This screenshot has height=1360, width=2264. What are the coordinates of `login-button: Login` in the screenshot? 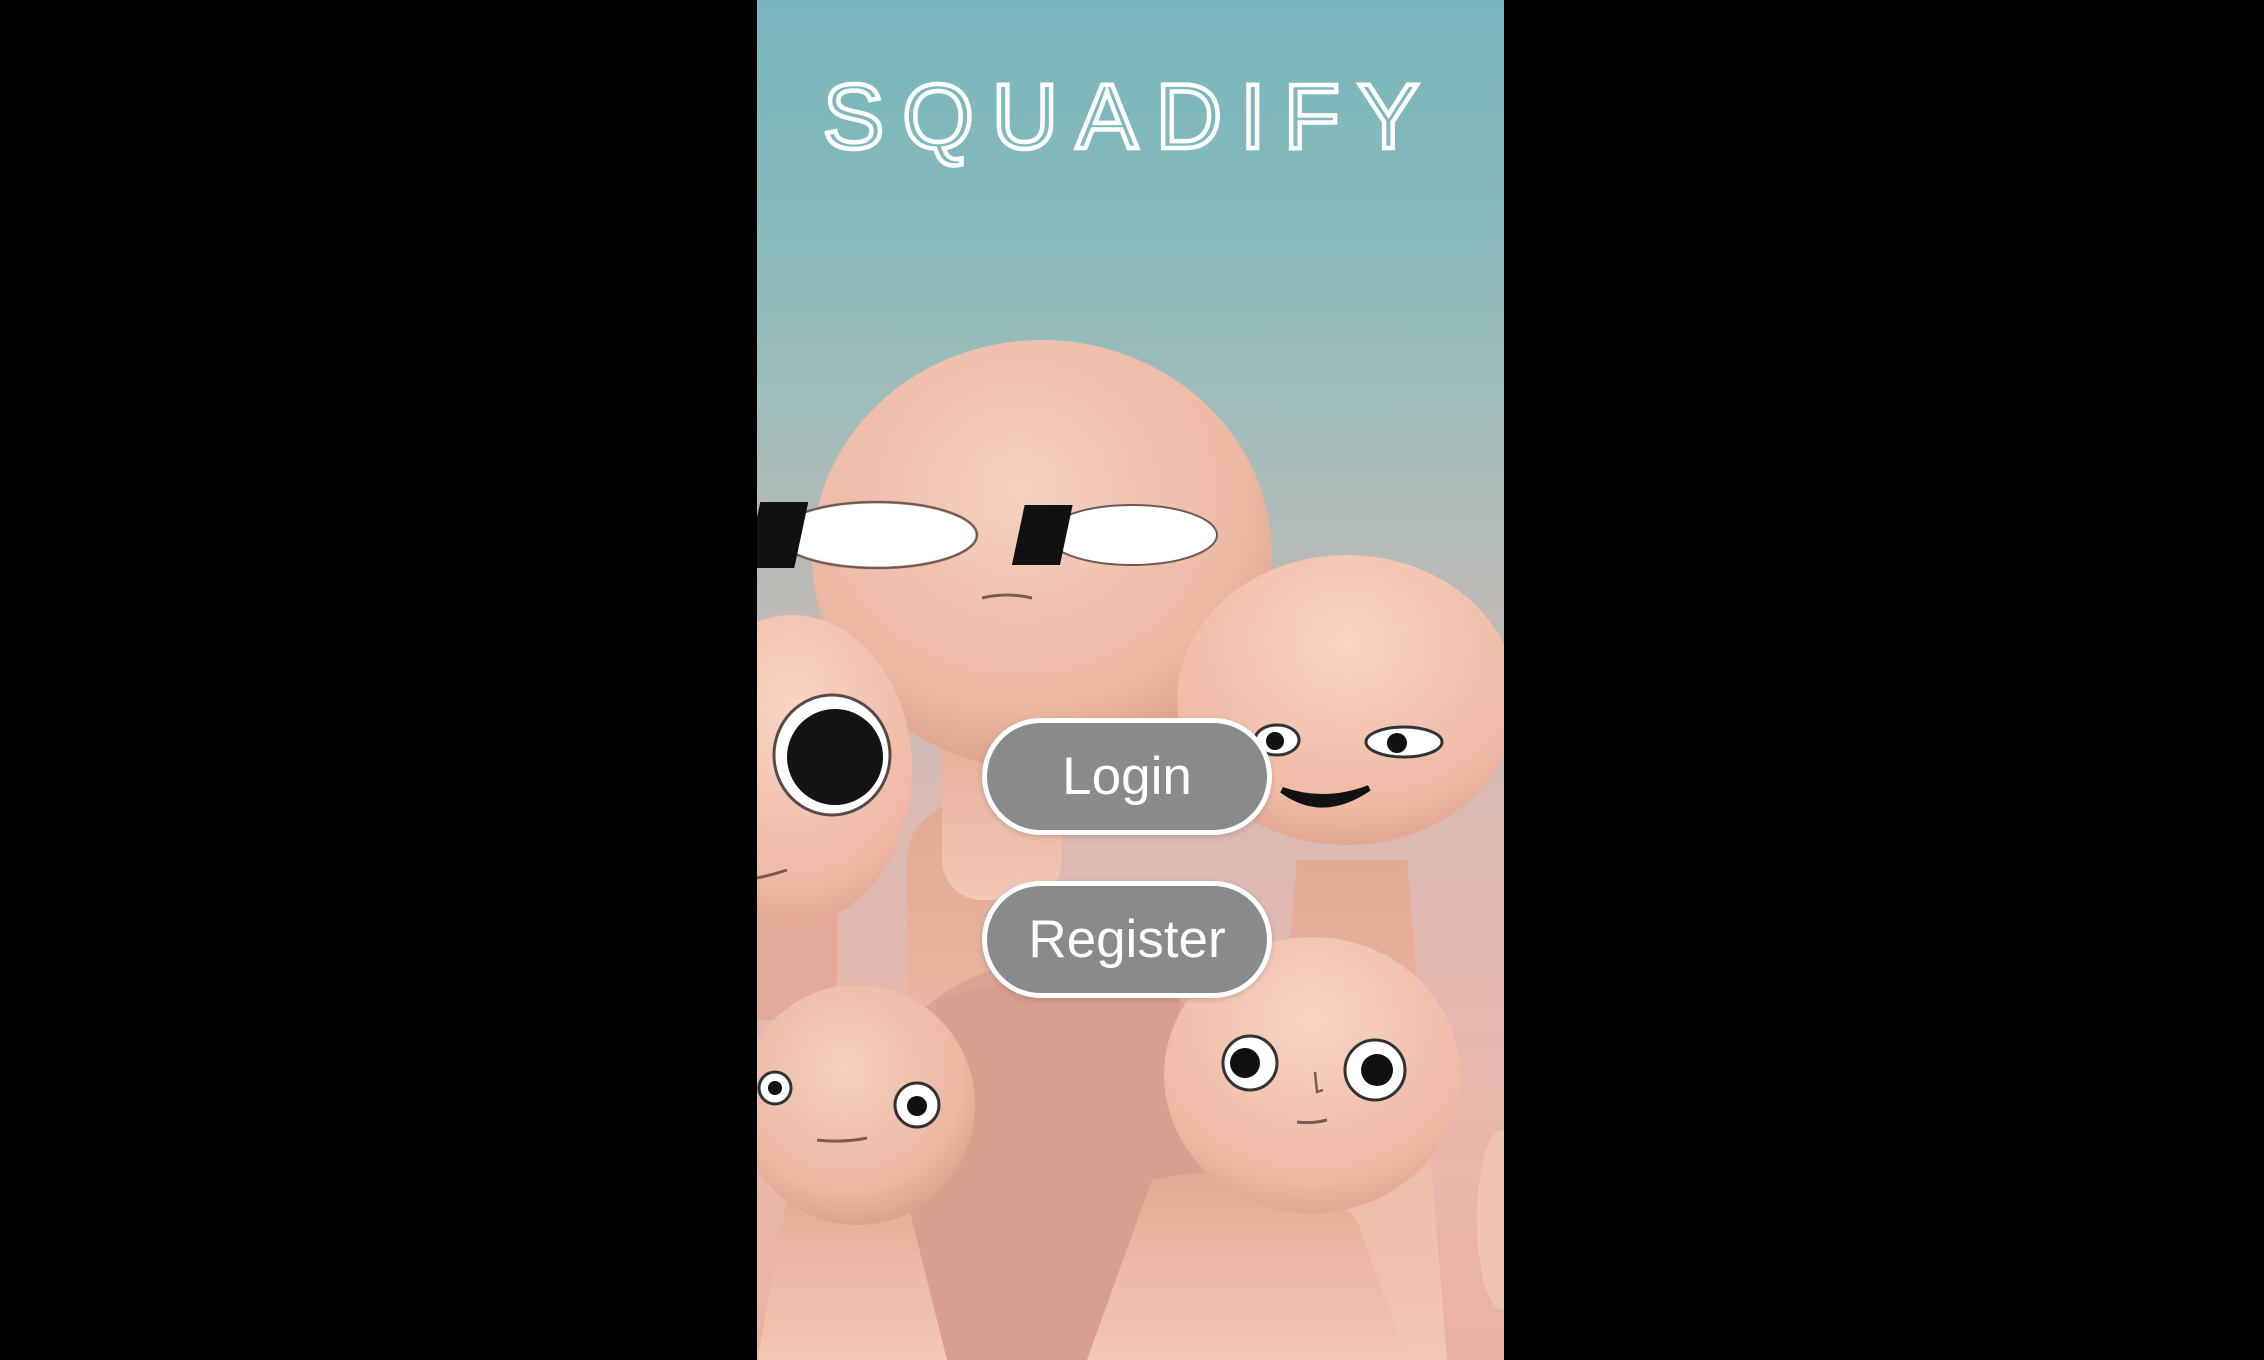 It's located at (1127, 776).